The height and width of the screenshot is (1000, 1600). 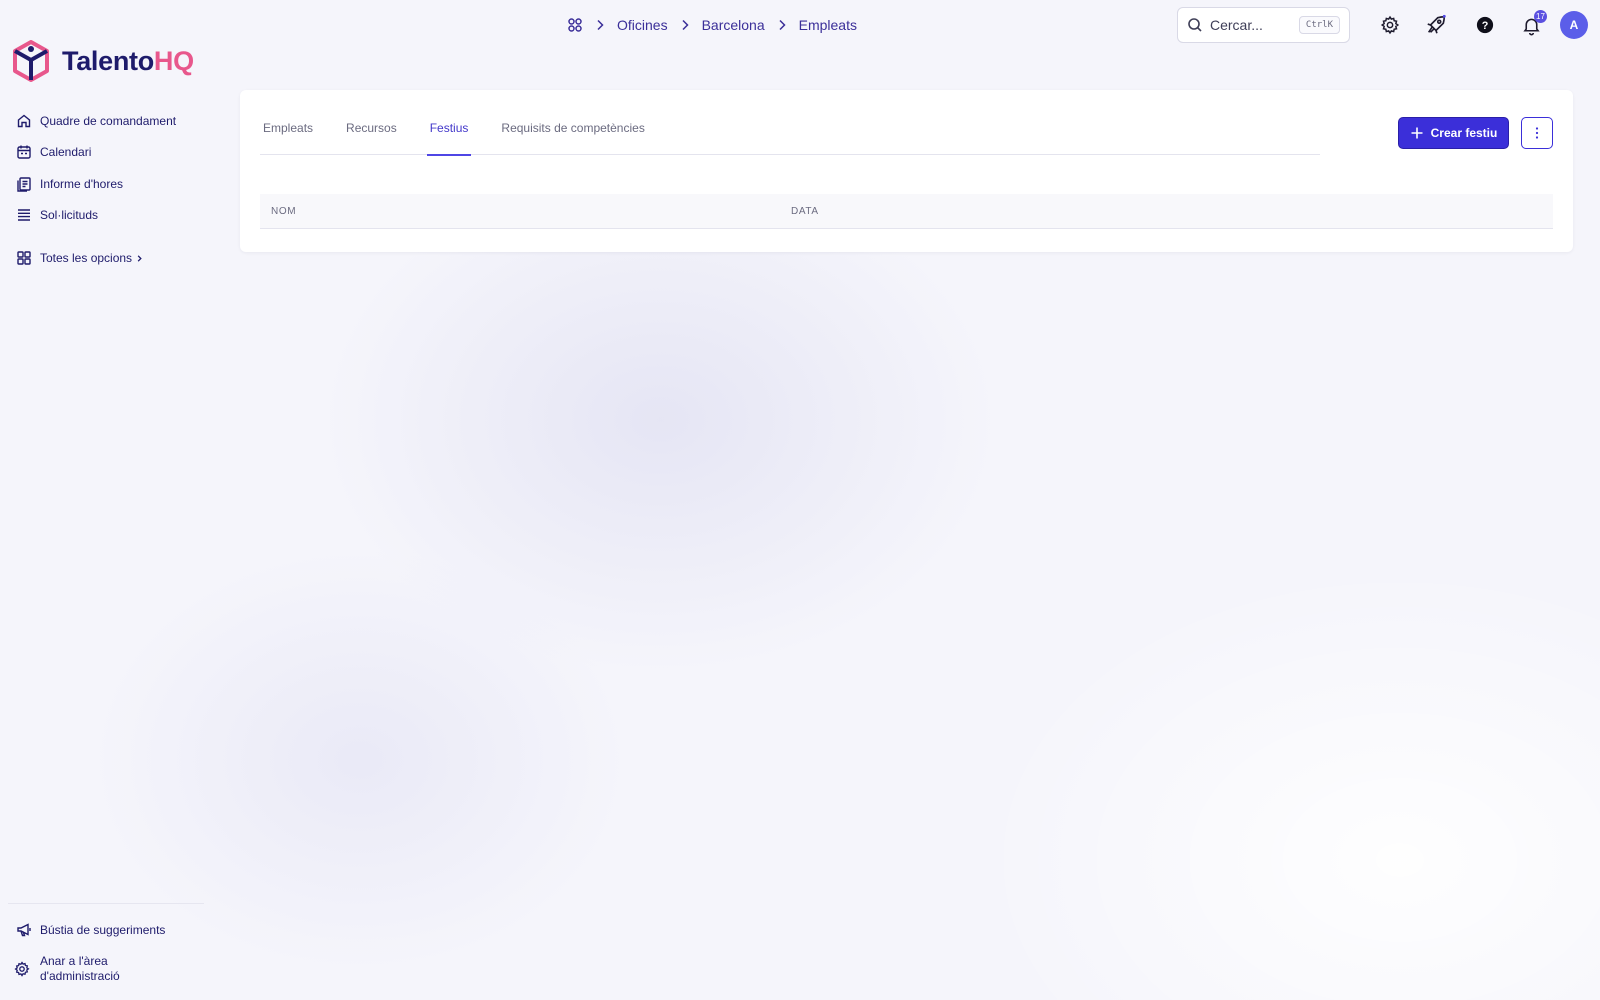 I want to click on search-box: CtrlK, so click(x=1263, y=25).